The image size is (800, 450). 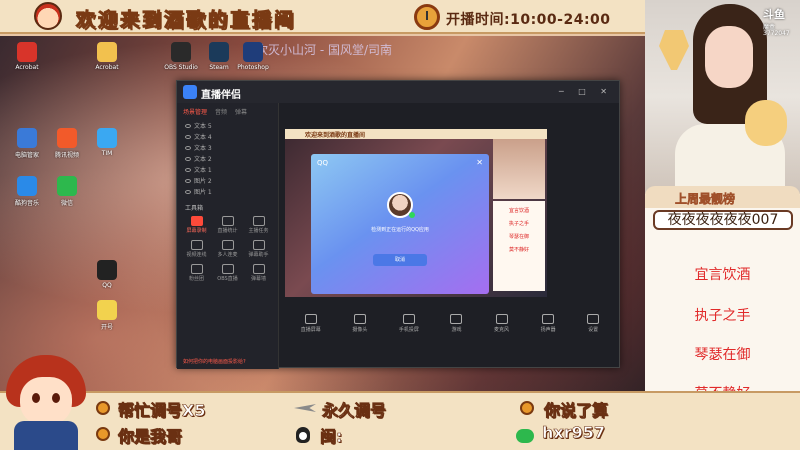 I want to click on bottom-info-bar: 帮忙调号X5 你是我哥 永久调号 闽: 你说了算 hxr957, so click(x=400, y=420).